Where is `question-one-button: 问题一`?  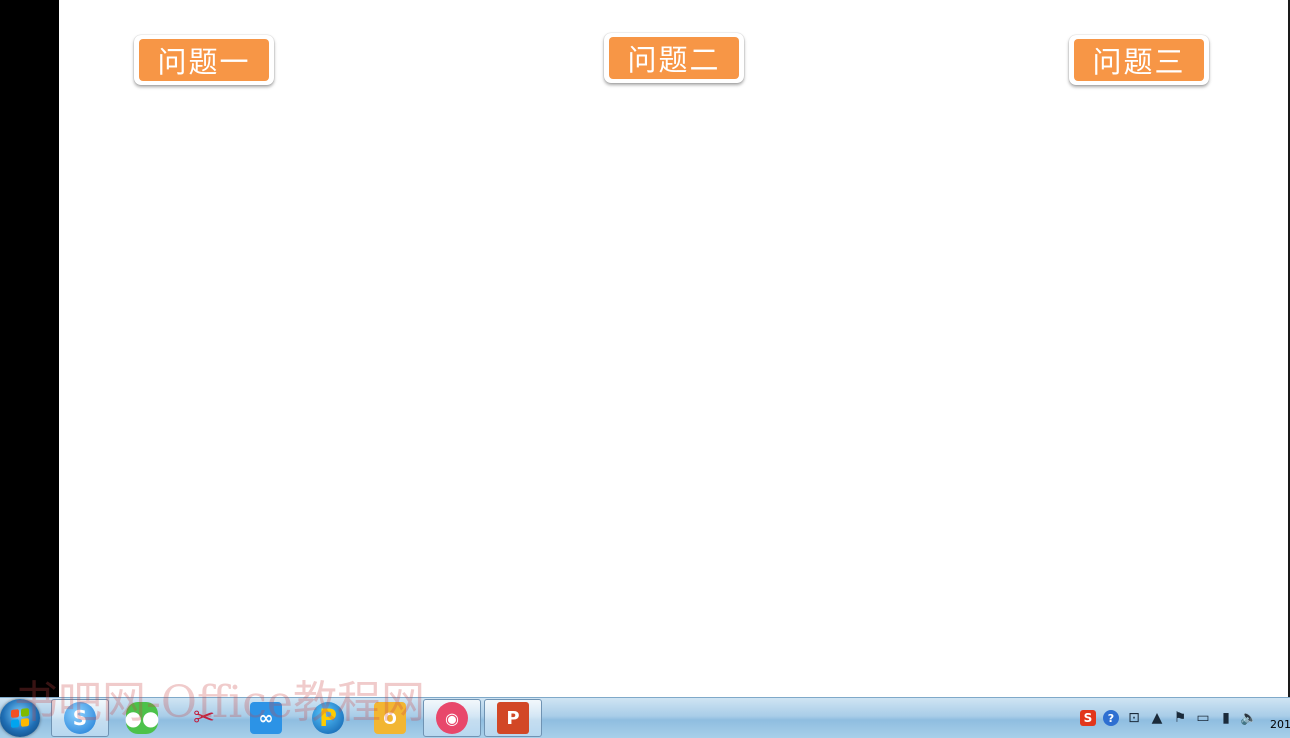
question-one-button: 问题一 is located at coordinates (204, 60).